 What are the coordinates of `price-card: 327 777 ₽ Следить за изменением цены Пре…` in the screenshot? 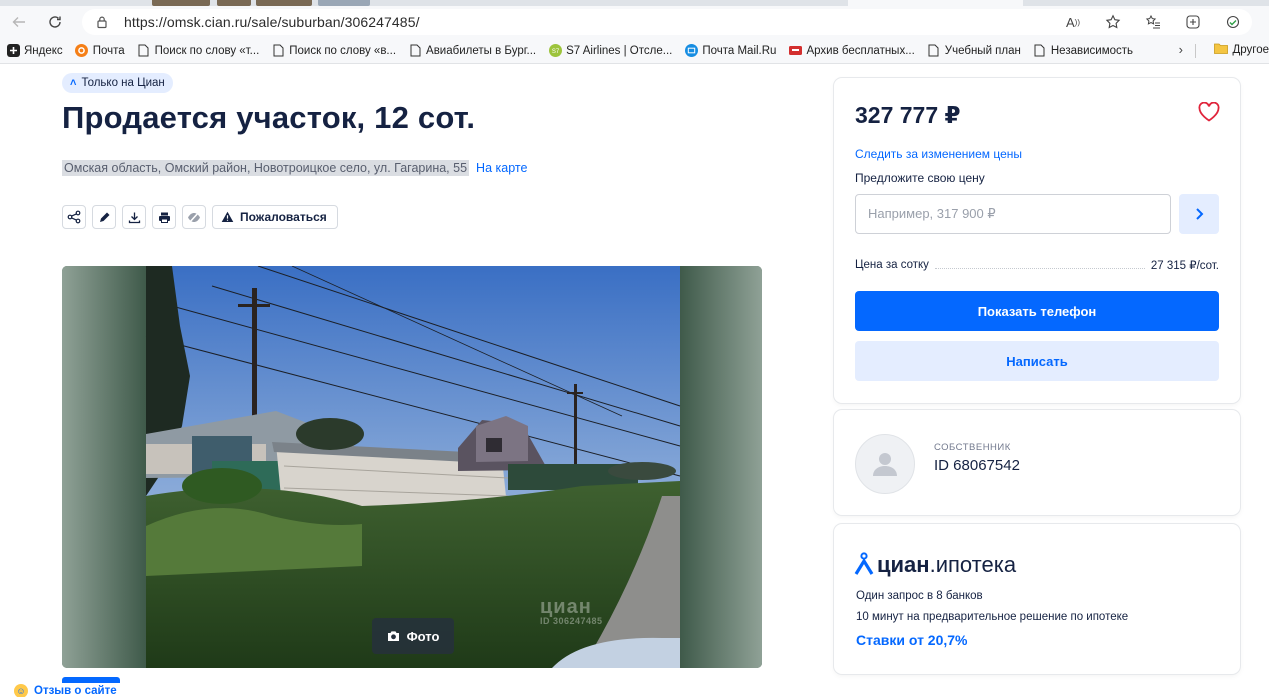 It's located at (1037, 240).